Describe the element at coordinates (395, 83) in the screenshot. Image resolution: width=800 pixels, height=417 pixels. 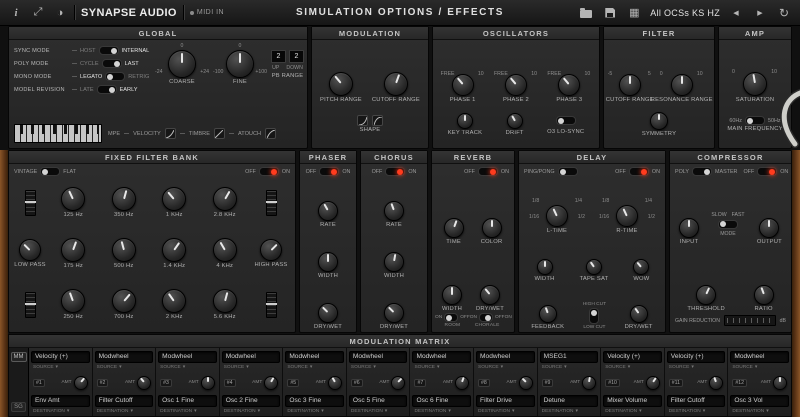
I see `cutoff-range-knob` at that location.